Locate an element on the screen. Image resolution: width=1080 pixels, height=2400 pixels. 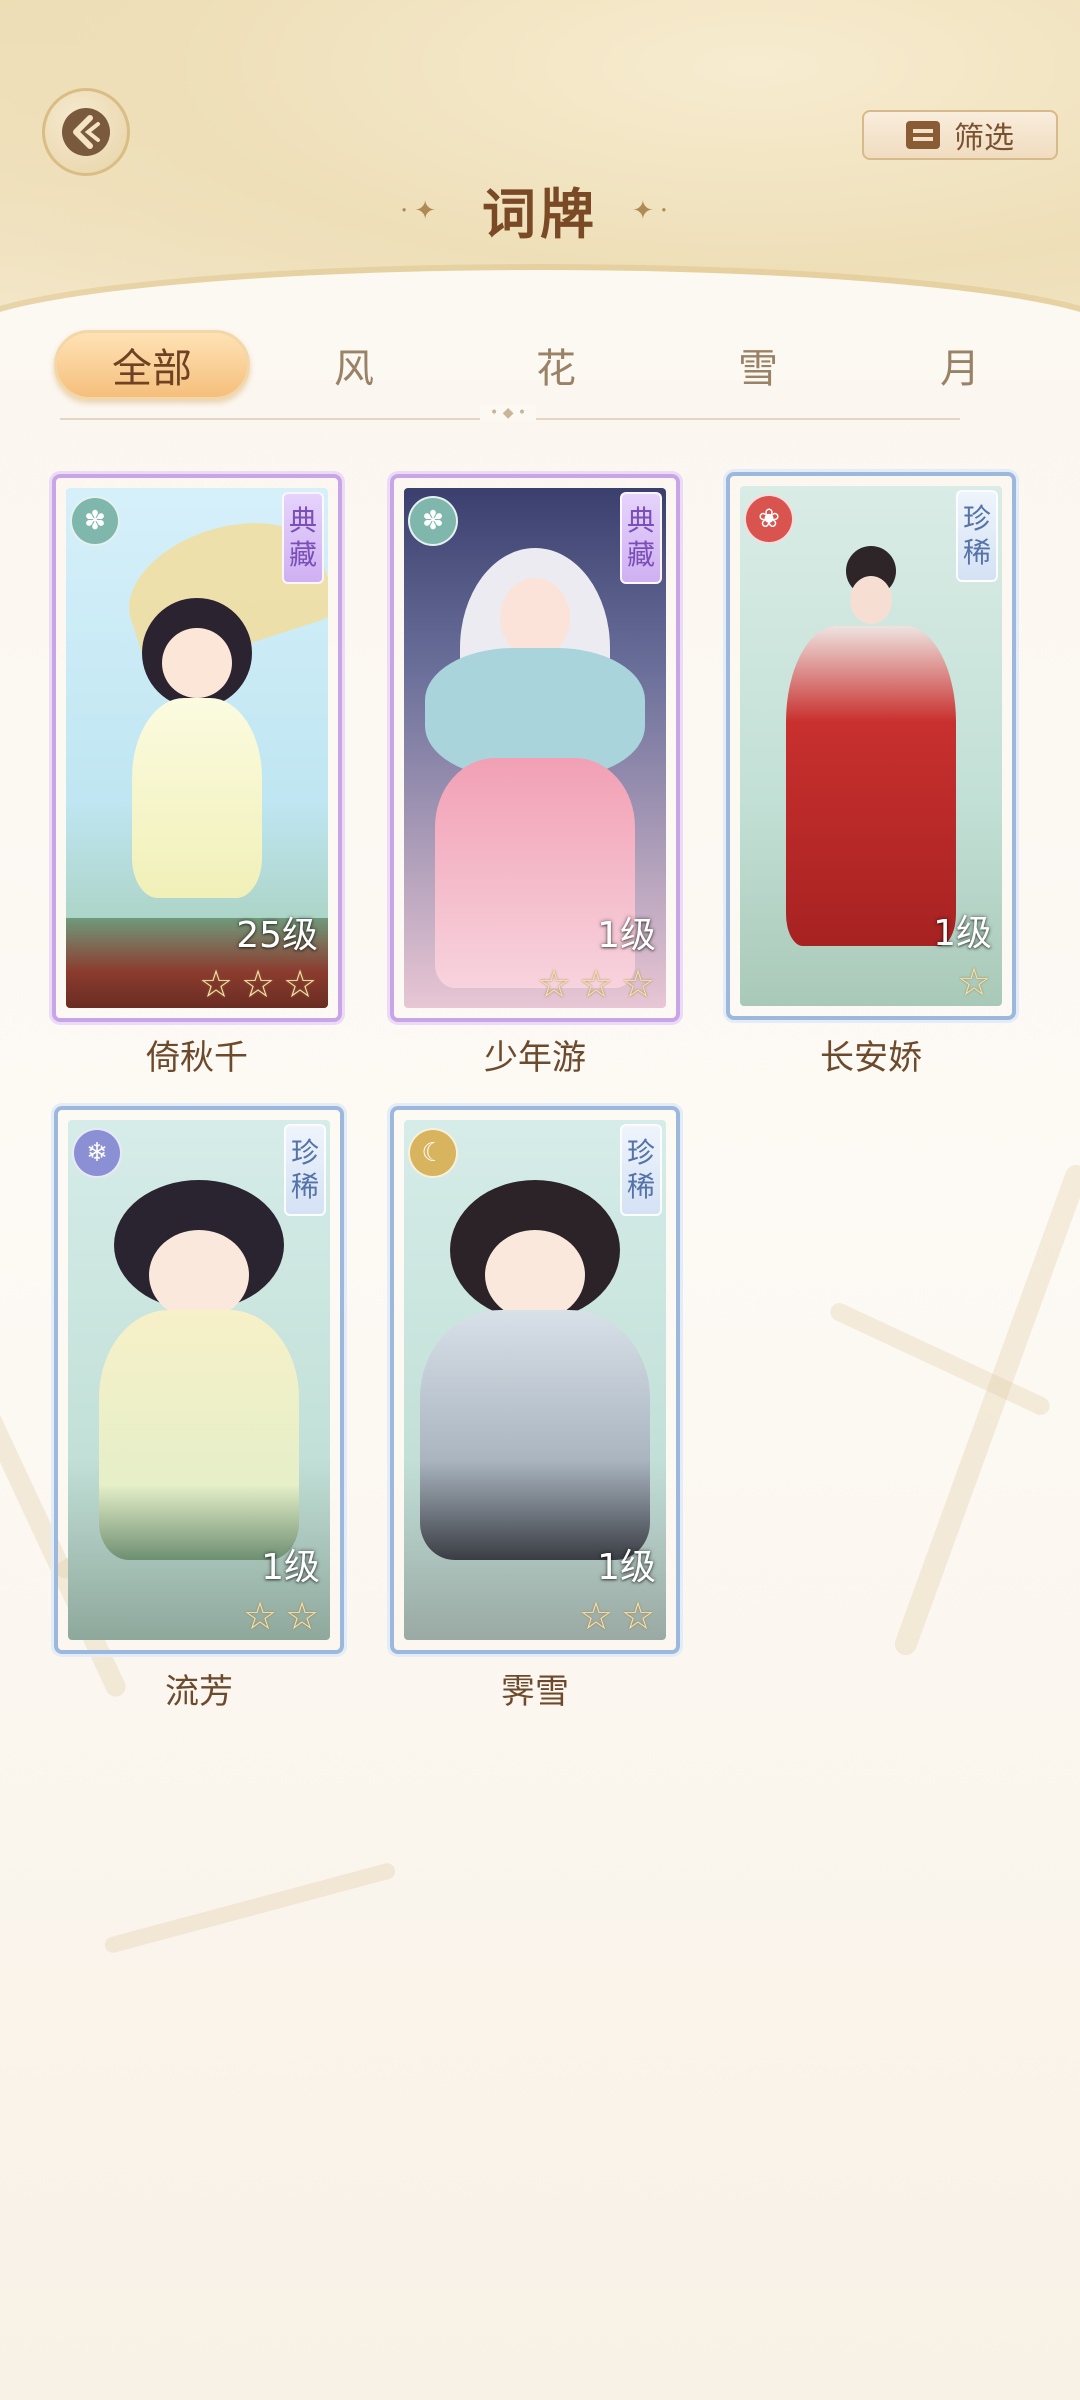
star-rating: ☆ is located at coordinates (974, 982).